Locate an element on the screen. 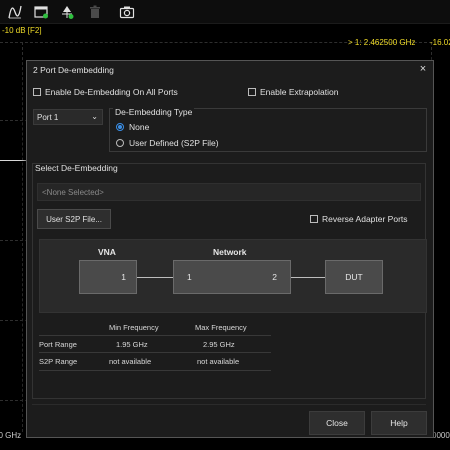 The image size is (450, 450). marker-readout: > 1: 2.462500 GHz is located at coordinates (382, 42).